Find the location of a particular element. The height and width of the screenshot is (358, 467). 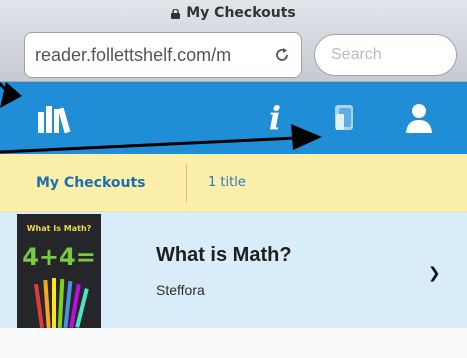

book-title: What is Math? is located at coordinates (224, 255).